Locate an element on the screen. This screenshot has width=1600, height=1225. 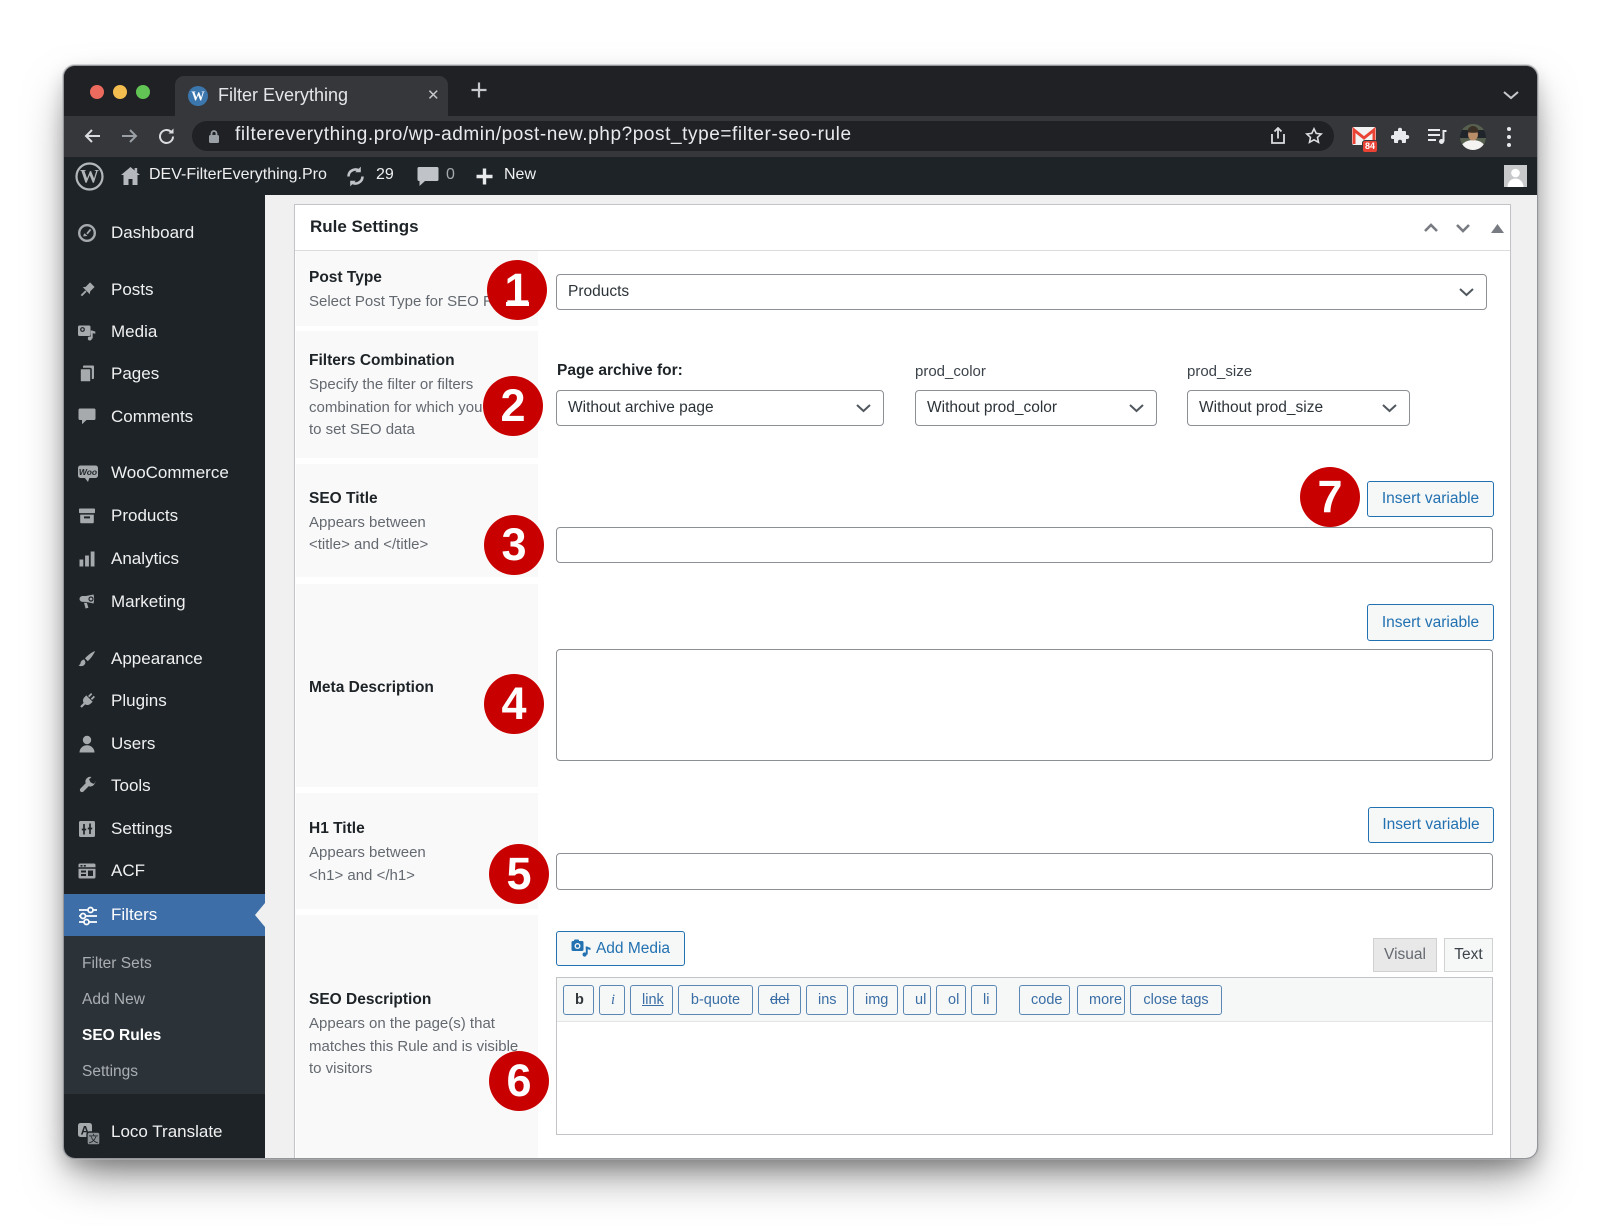
svg-text: Woo is located at coordinates (88, 472).